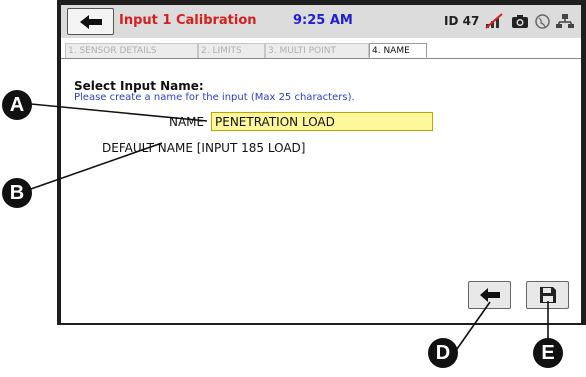 Image resolution: width=586 pixels, height=377 pixels. What do you see at coordinates (17, 105) in the screenshot?
I see `callout-a: A` at bounding box center [17, 105].